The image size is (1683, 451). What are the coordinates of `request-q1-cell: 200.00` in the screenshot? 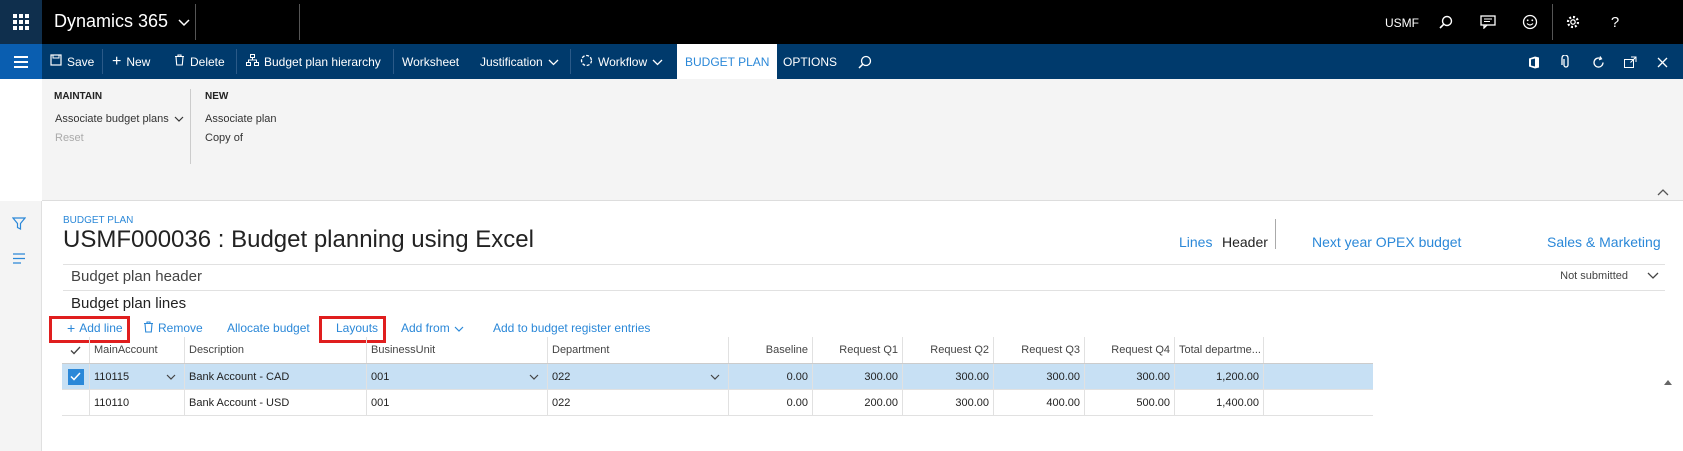 It's located at (858, 402).